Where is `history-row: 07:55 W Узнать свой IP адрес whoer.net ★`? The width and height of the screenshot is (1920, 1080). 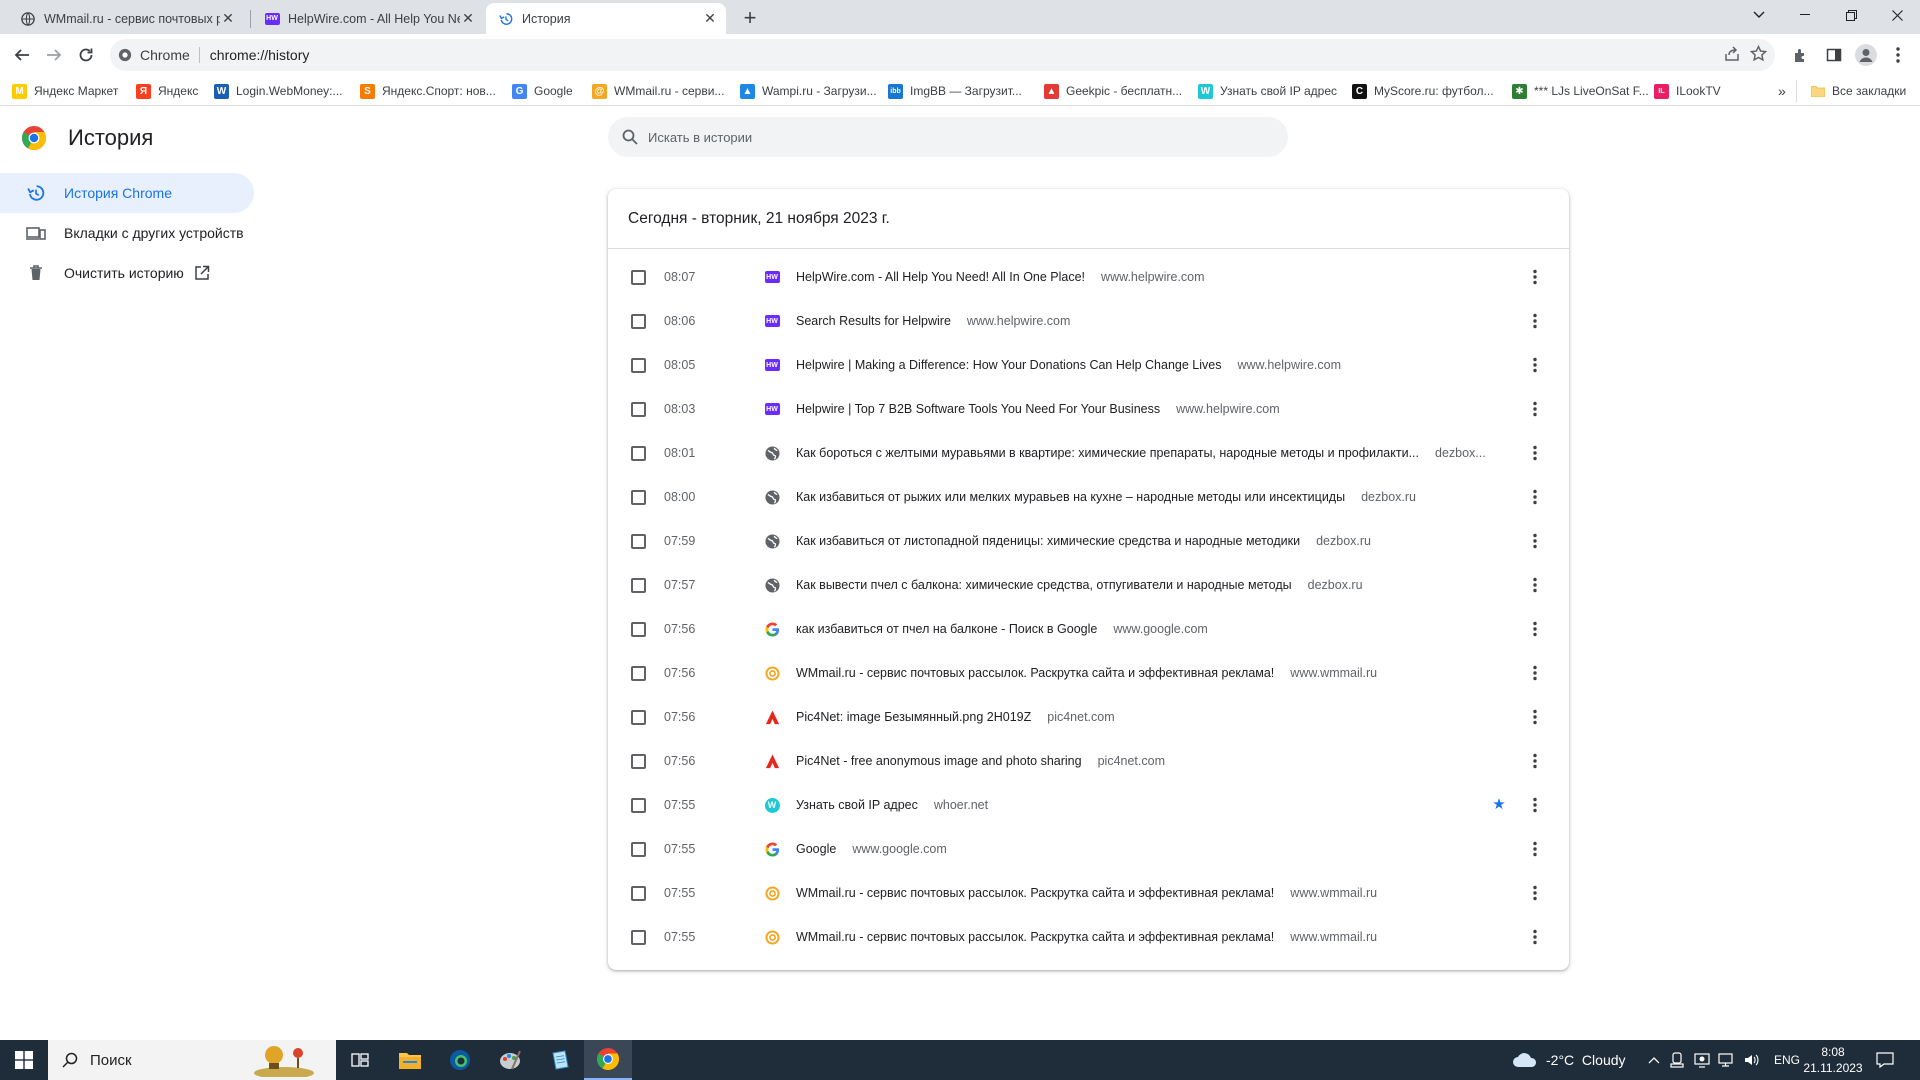 history-row: 07:55 W Узнать свой IP адрес whoer.net ★ is located at coordinates (1088, 805).